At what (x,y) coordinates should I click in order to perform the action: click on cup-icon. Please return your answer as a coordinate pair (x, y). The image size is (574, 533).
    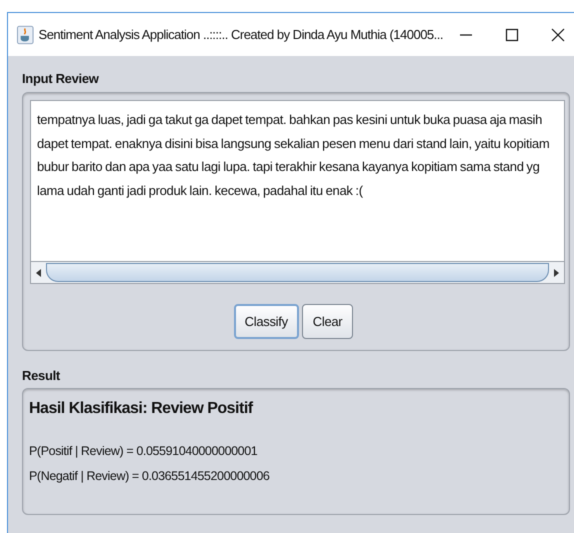
    Looking at the image, I should click on (25, 34).